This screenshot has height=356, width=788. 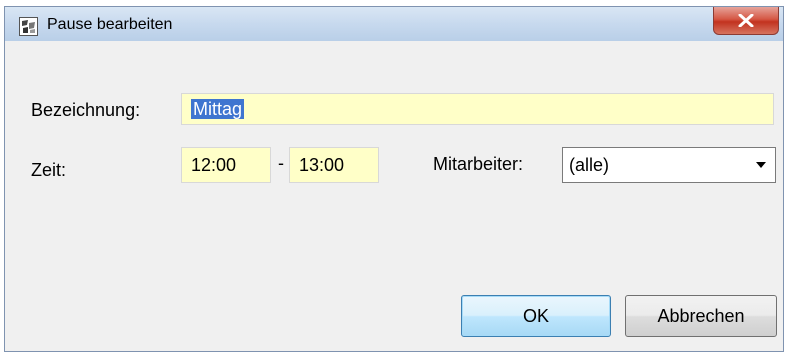 I want to click on ok-button: OK, so click(x=536, y=316).